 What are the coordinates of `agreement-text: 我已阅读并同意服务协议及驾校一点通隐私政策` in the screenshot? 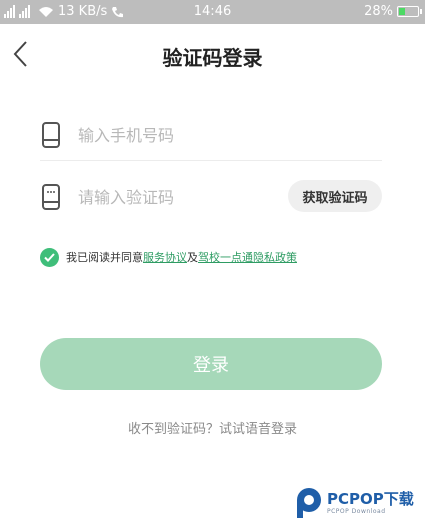 It's located at (181, 257).